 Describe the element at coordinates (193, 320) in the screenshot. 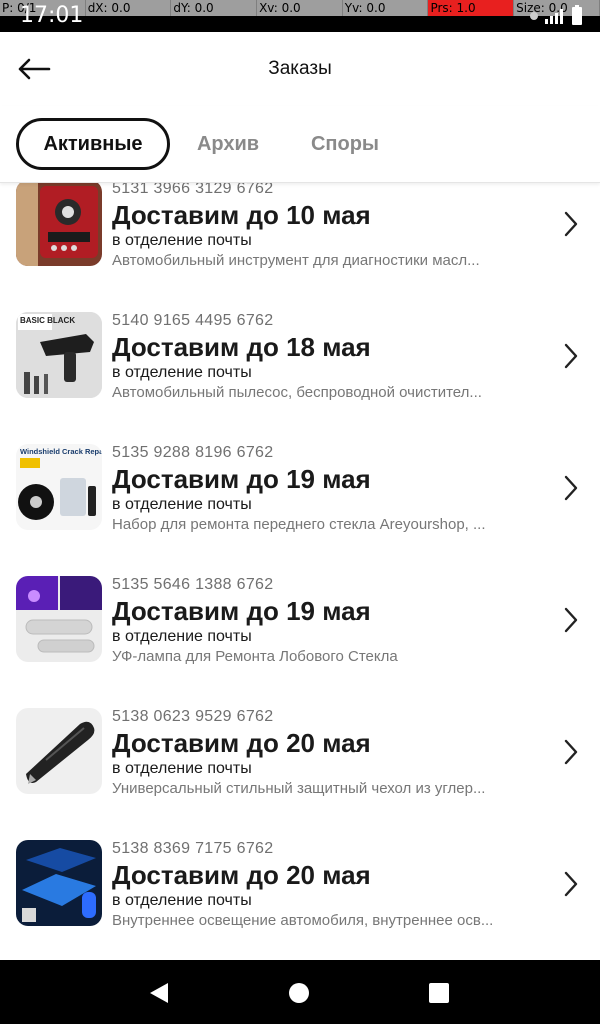

I see `order-number: 5140 9165 4495 6762` at that location.